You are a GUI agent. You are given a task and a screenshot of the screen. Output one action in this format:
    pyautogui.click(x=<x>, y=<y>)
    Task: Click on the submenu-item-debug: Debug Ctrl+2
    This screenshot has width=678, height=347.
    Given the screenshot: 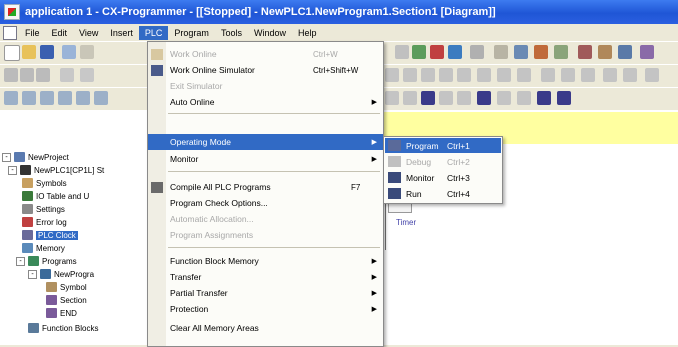 What is the action you would take?
    pyautogui.click(x=443, y=161)
    